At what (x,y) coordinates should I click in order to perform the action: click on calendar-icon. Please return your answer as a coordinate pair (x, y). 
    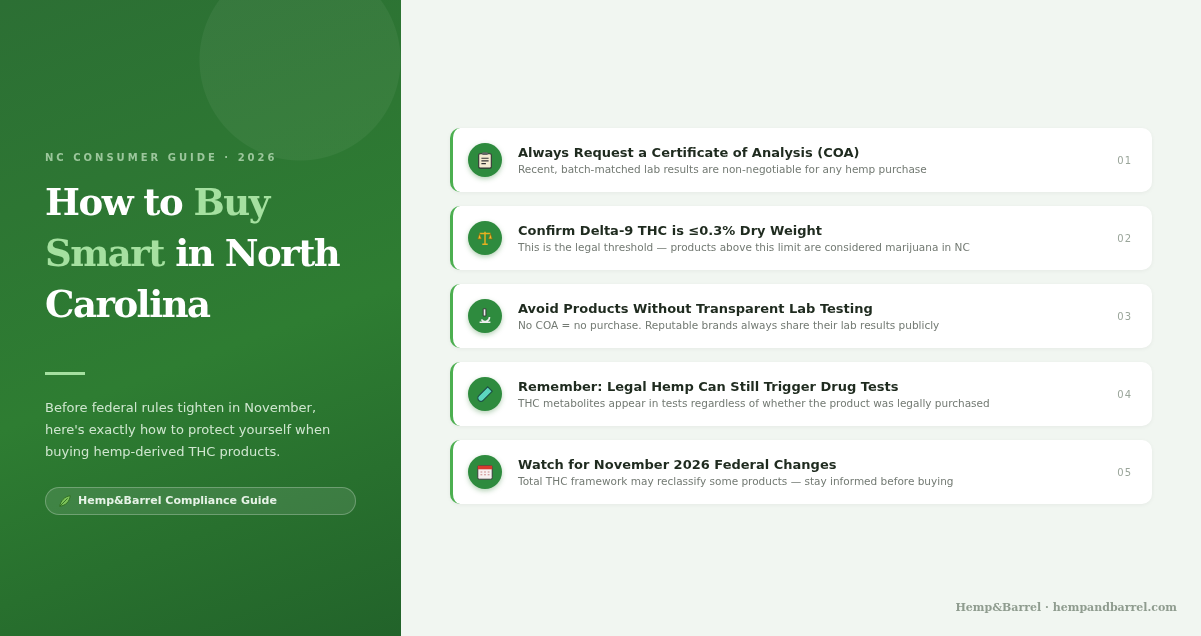
    Looking at the image, I should click on (485, 472).